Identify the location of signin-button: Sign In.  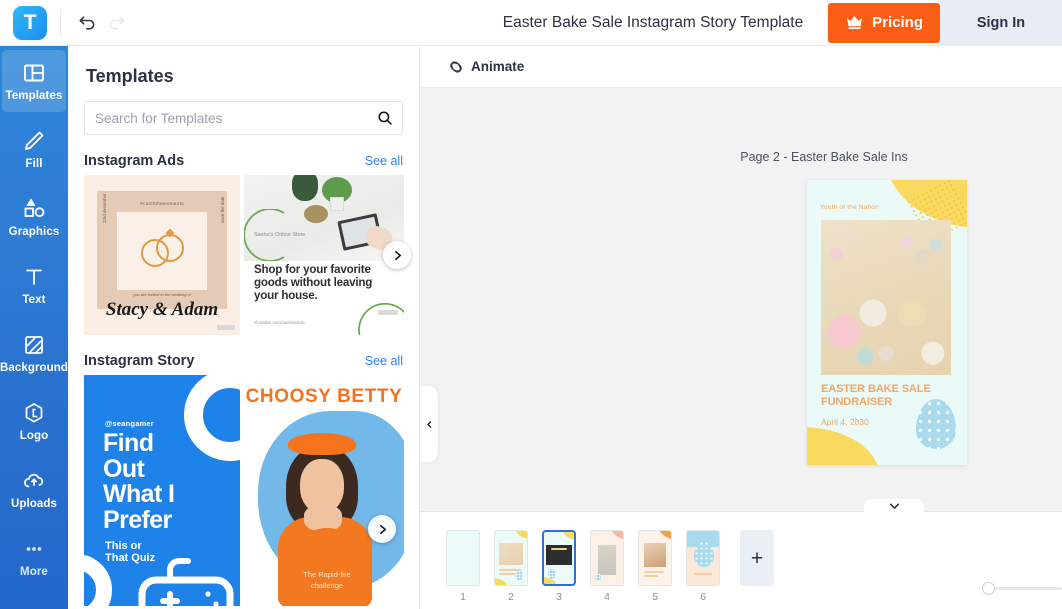
(1001, 23).